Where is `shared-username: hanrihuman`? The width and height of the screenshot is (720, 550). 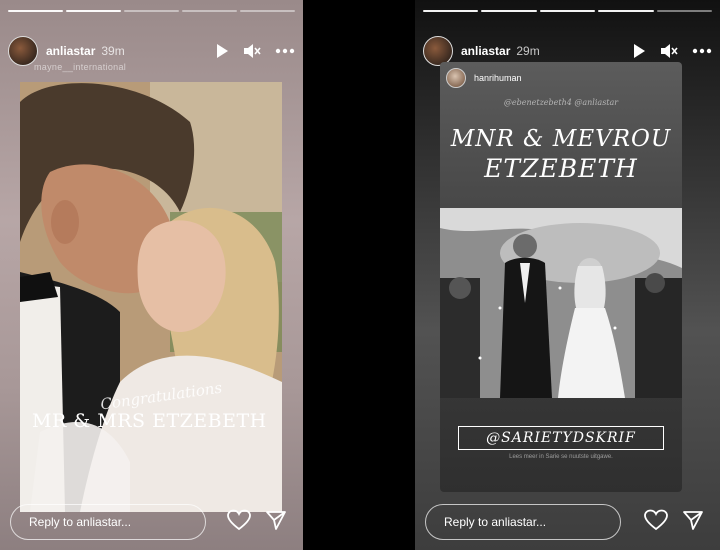 shared-username: hanrihuman is located at coordinates (498, 78).